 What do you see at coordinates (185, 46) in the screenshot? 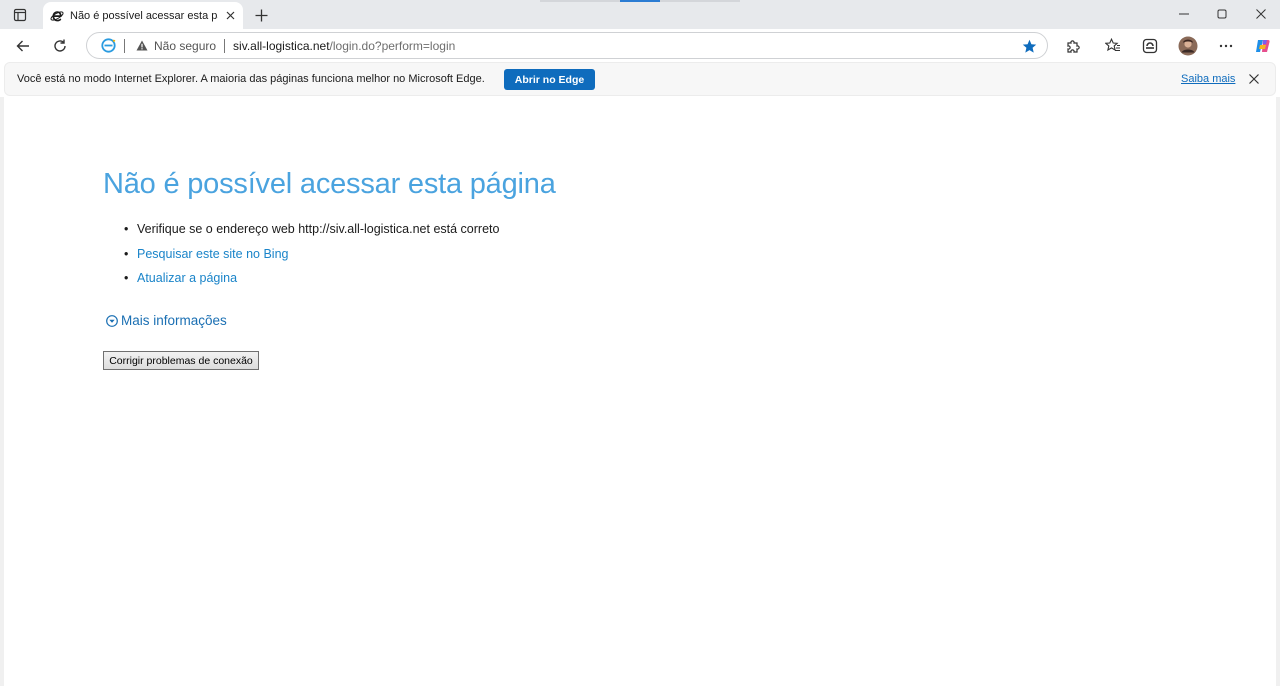
I see `security-label: Não seguro` at bounding box center [185, 46].